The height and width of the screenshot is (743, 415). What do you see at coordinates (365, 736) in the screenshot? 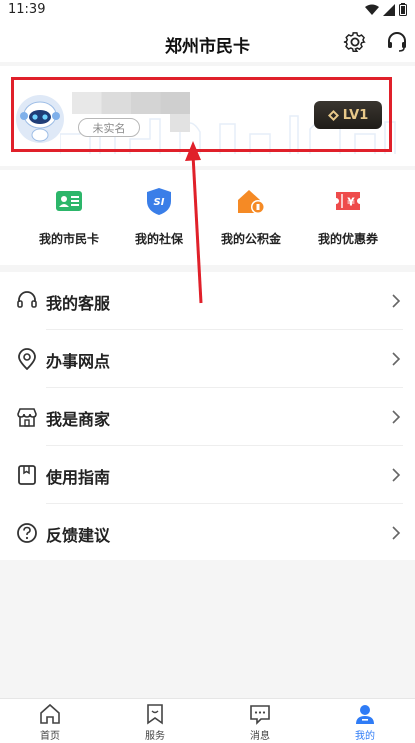
I see `tab-label: 我的` at bounding box center [365, 736].